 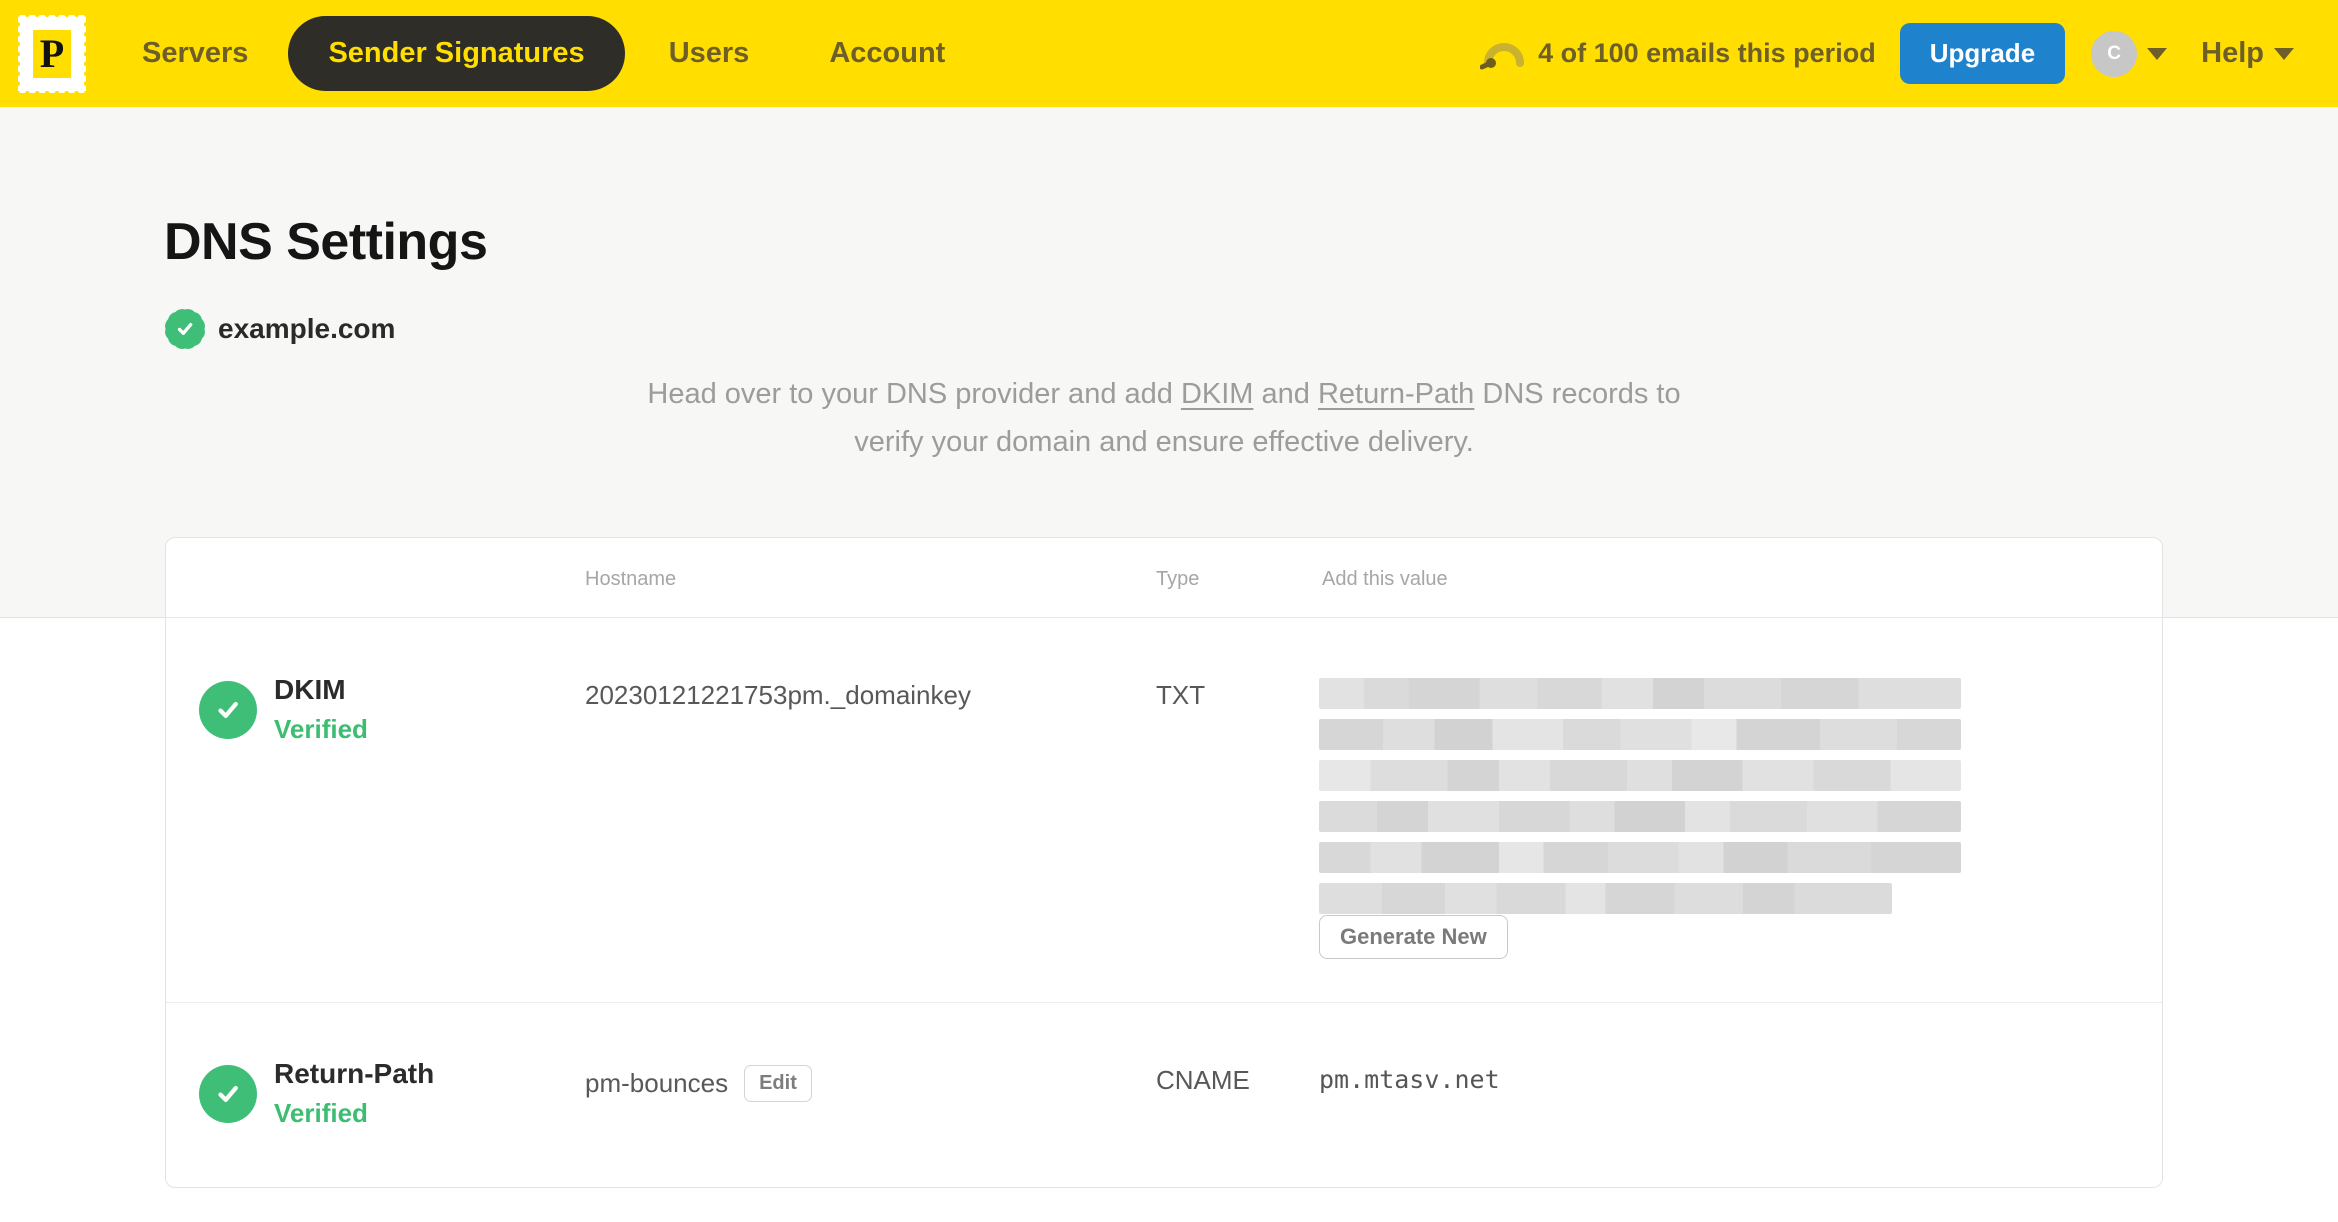 What do you see at coordinates (887, 53) in the screenshot?
I see `nav-item-account: Account` at bounding box center [887, 53].